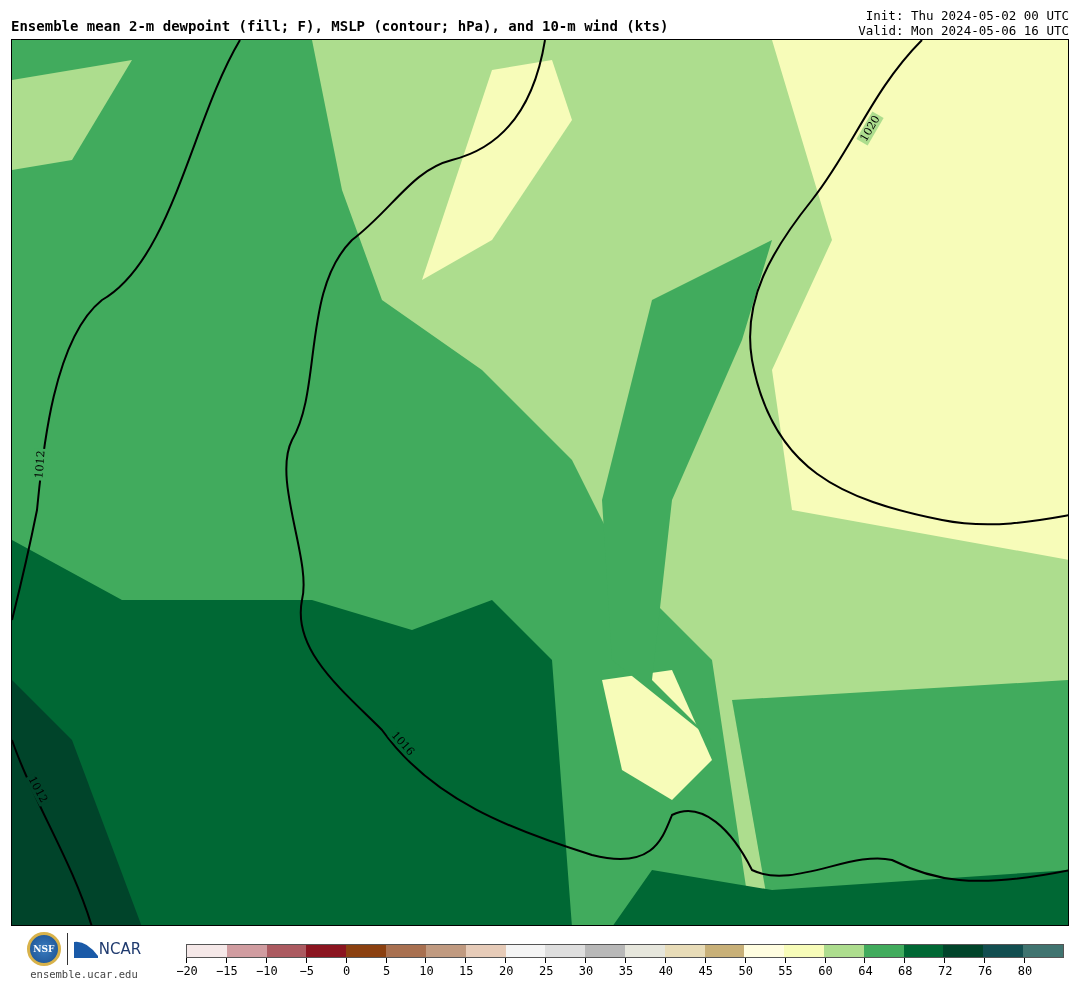 The height and width of the screenshot is (988, 1080). I want to click on colorbar-label: 55, so click(785, 971).